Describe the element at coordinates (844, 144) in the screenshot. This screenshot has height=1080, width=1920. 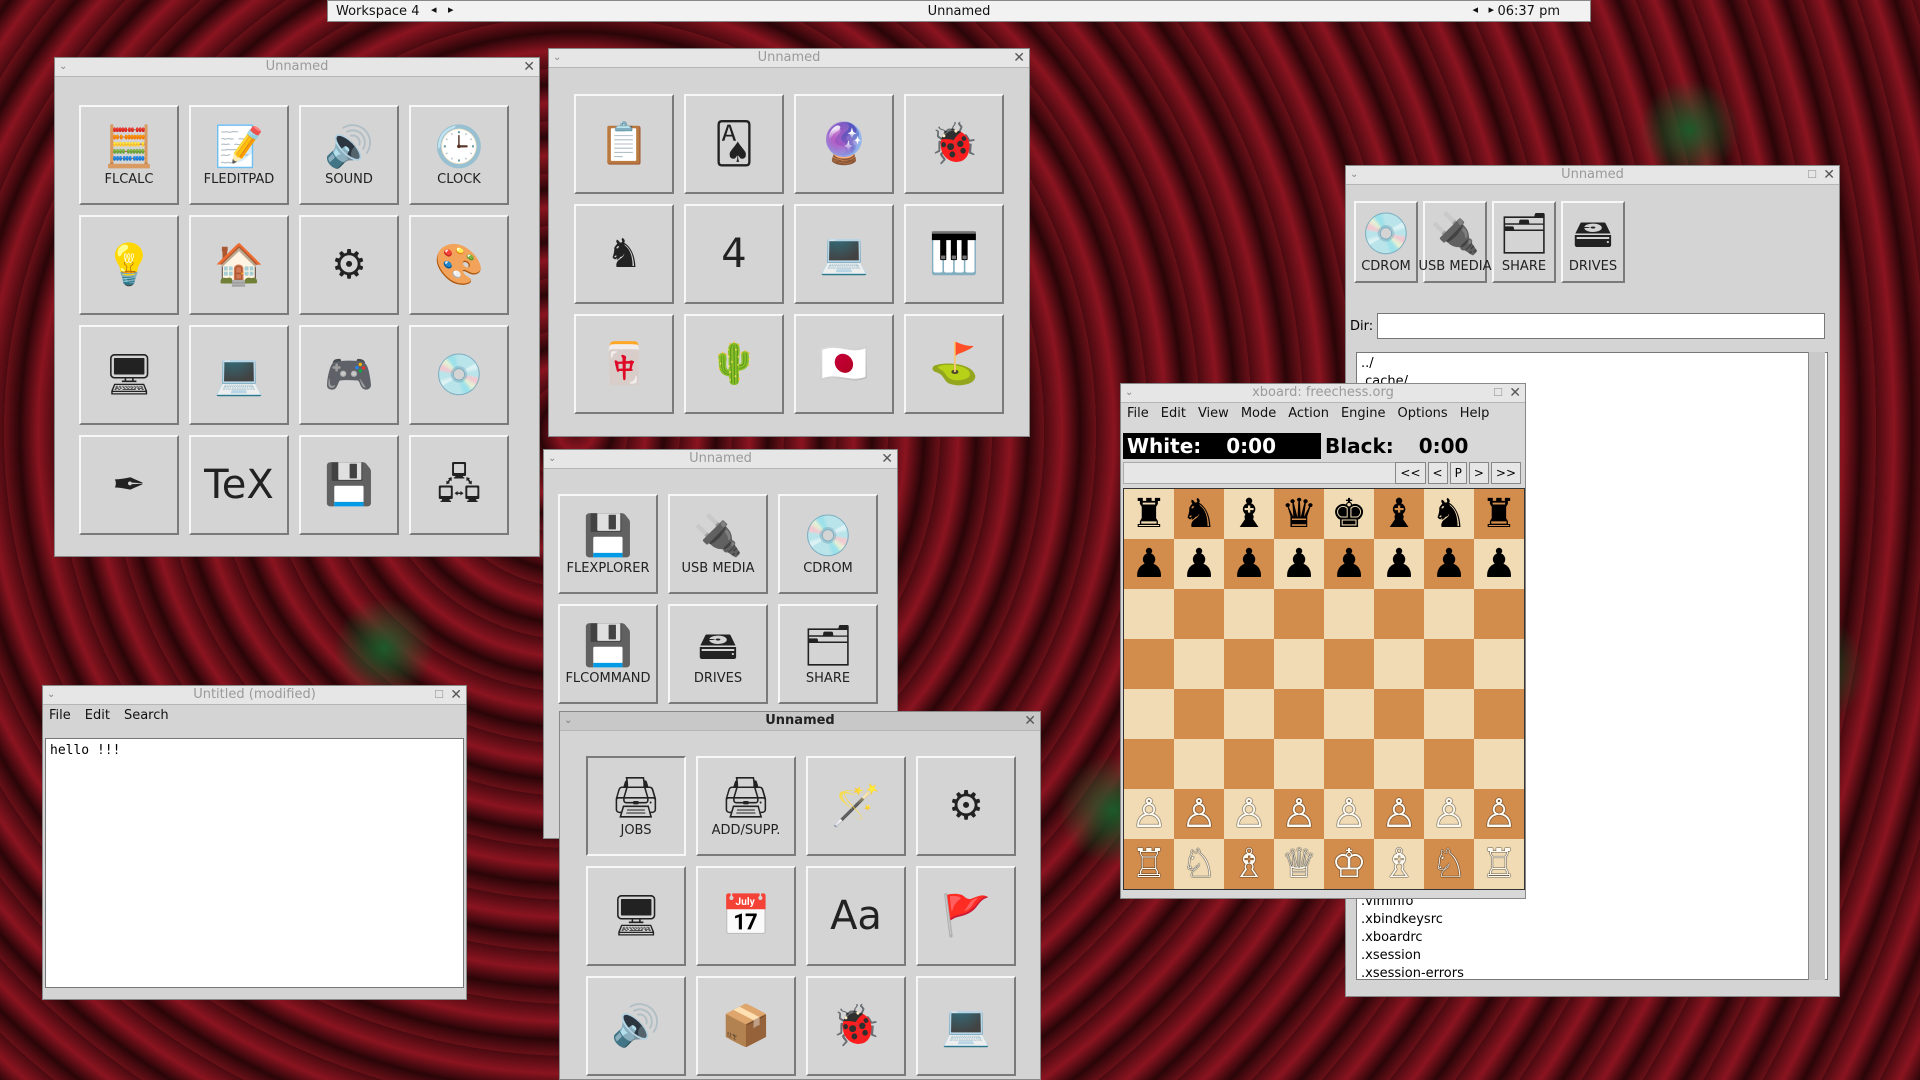
I see `ball-button: 🔮` at that location.